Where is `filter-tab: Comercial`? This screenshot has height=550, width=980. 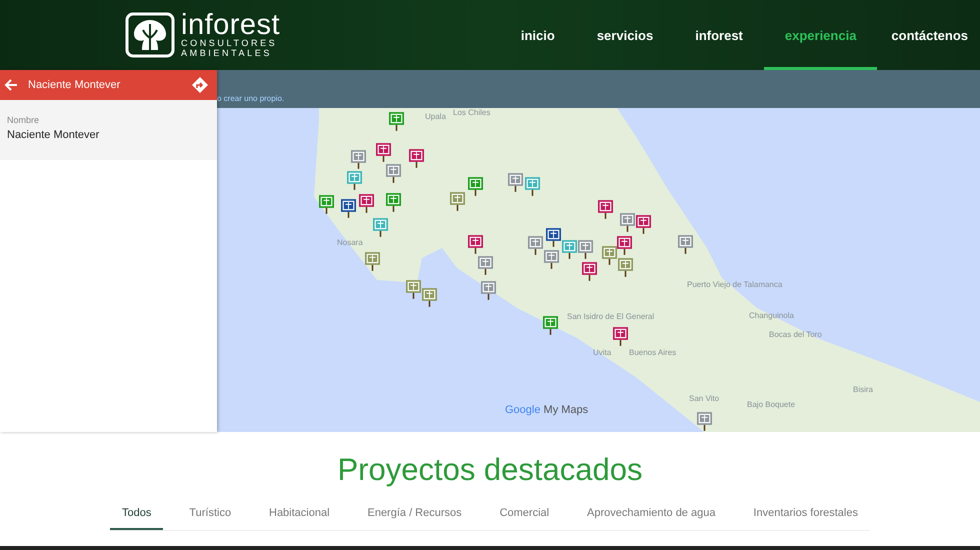
filter-tab: Comercial is located at coordinates (525, 515).